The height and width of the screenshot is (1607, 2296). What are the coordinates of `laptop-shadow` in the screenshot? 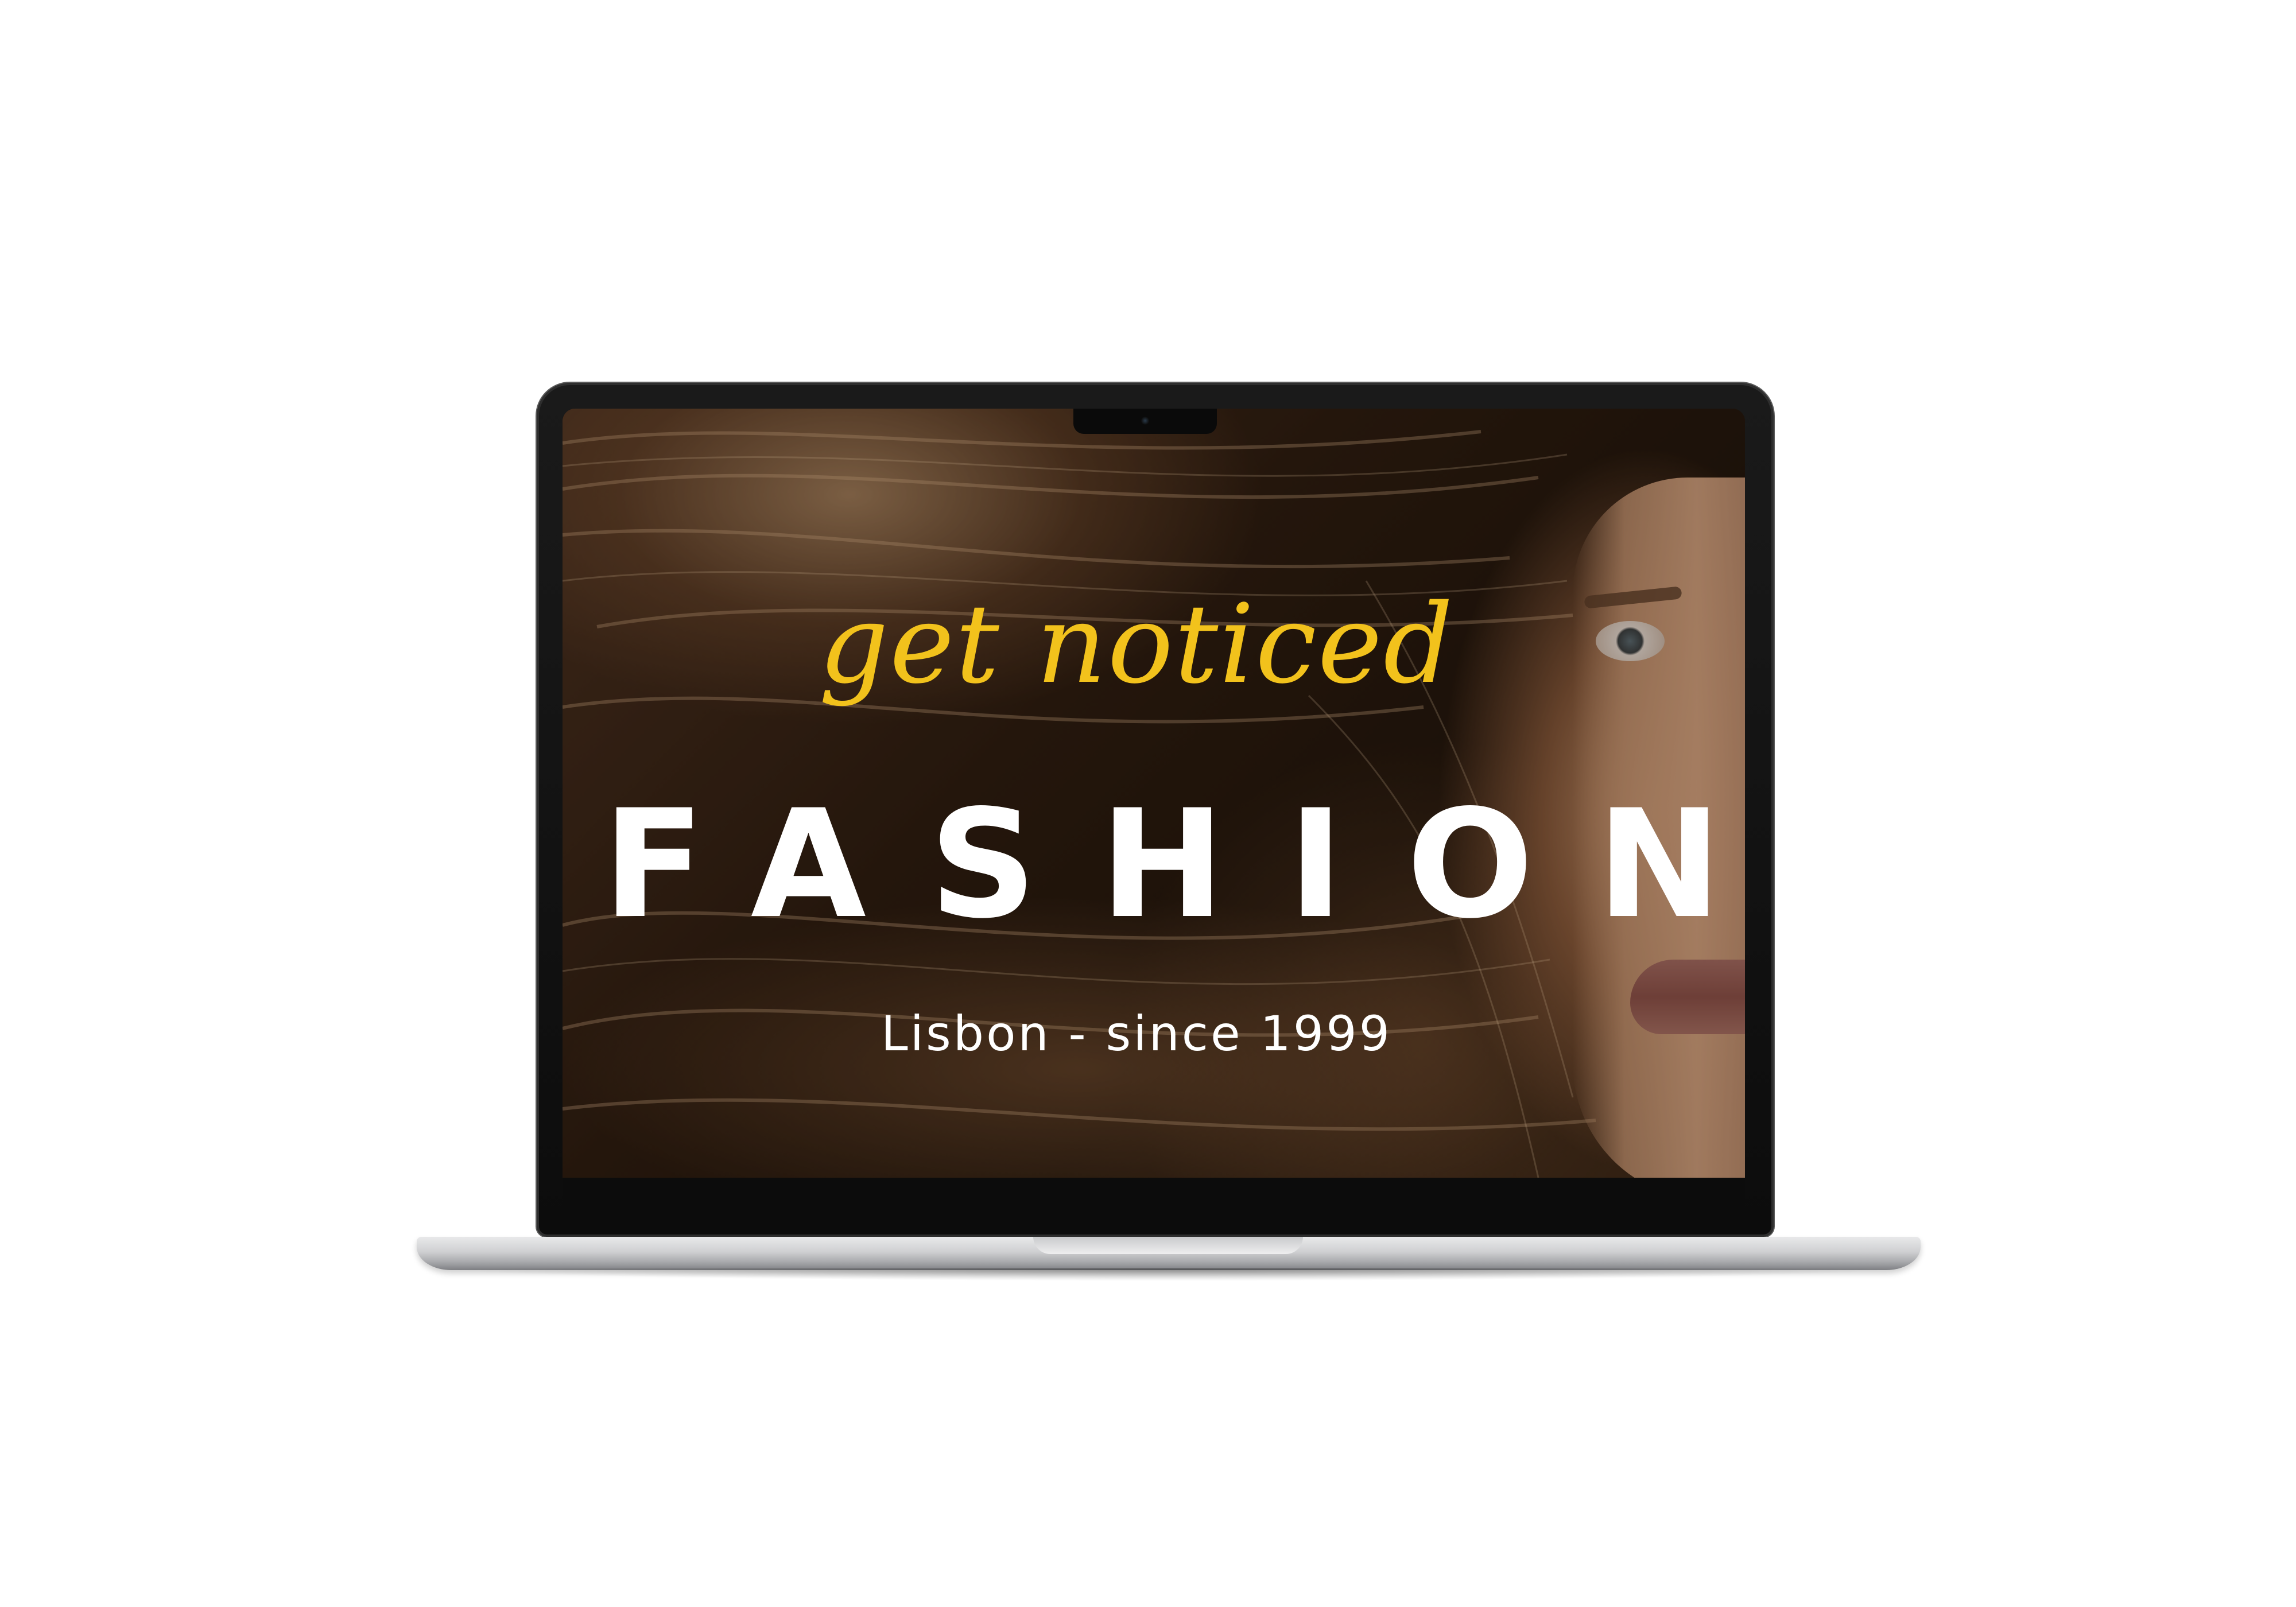 It's located at (1168, 1274).